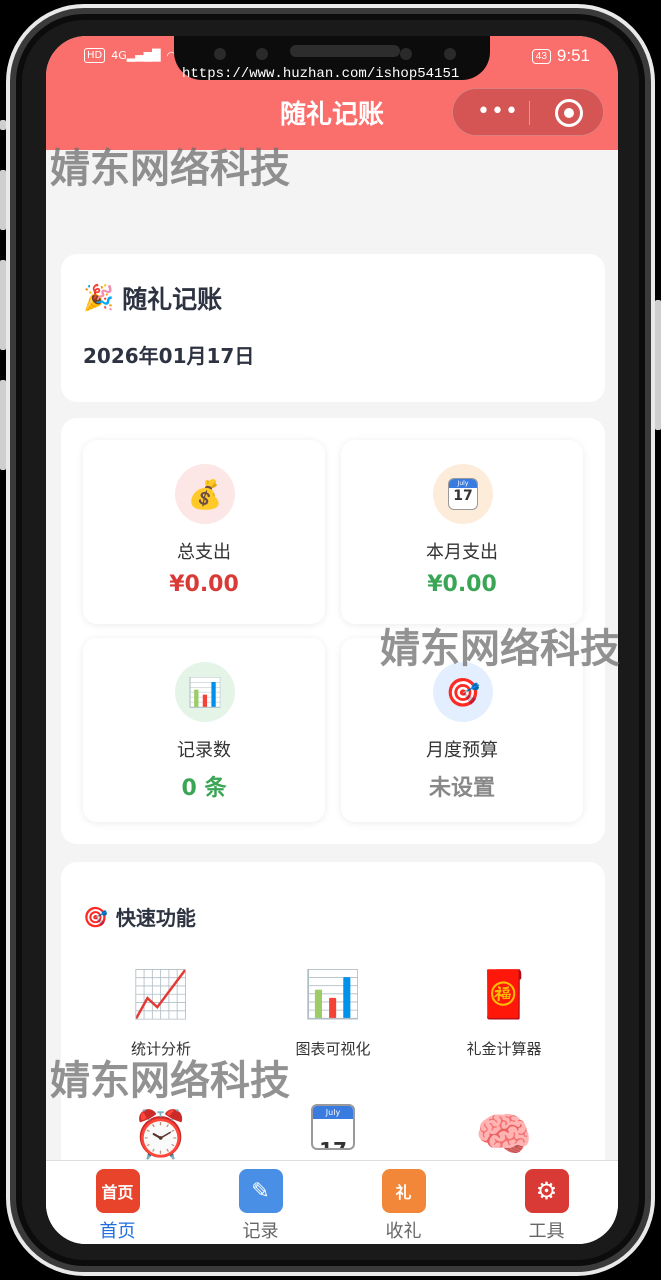 The width and height of the screenshot is (661, 1280). What do you see at coordinates (569, 113) in the screenshot?
I see `close-target-icon` at bounding box center [569, 113].